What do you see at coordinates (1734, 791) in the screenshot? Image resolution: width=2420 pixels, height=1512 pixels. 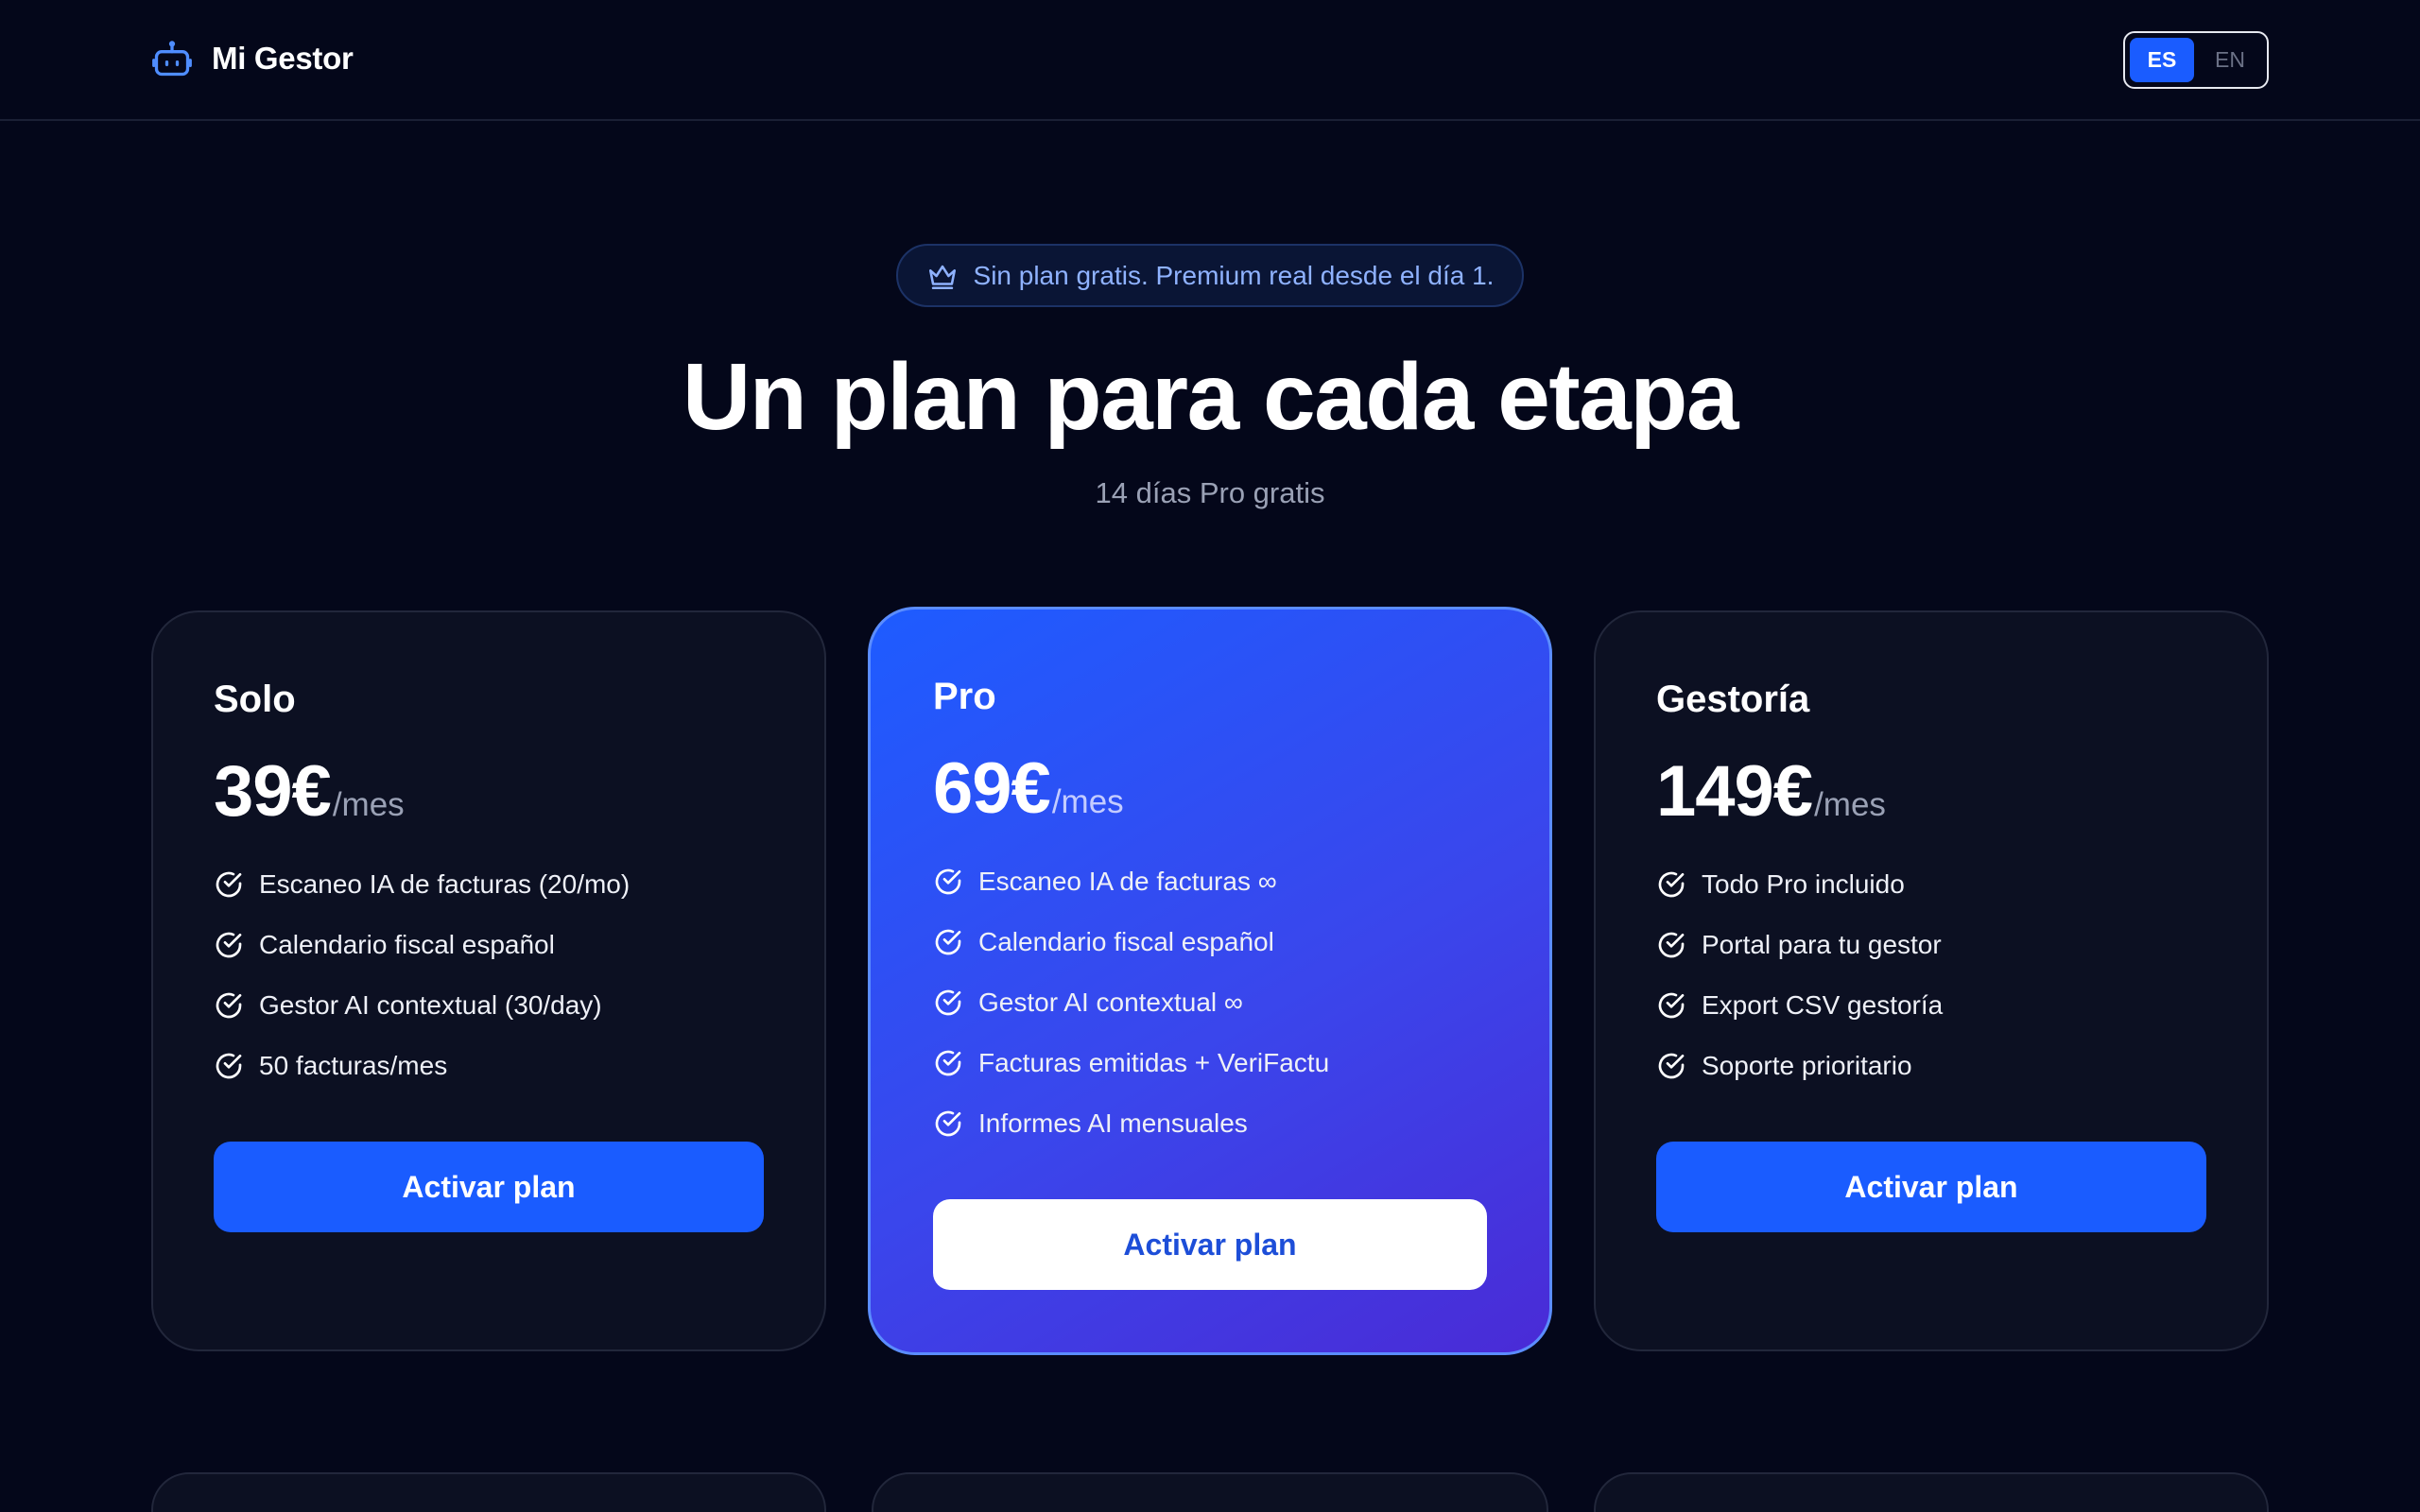 I see `price-value: 149€` at bounding box center [1734, 791].